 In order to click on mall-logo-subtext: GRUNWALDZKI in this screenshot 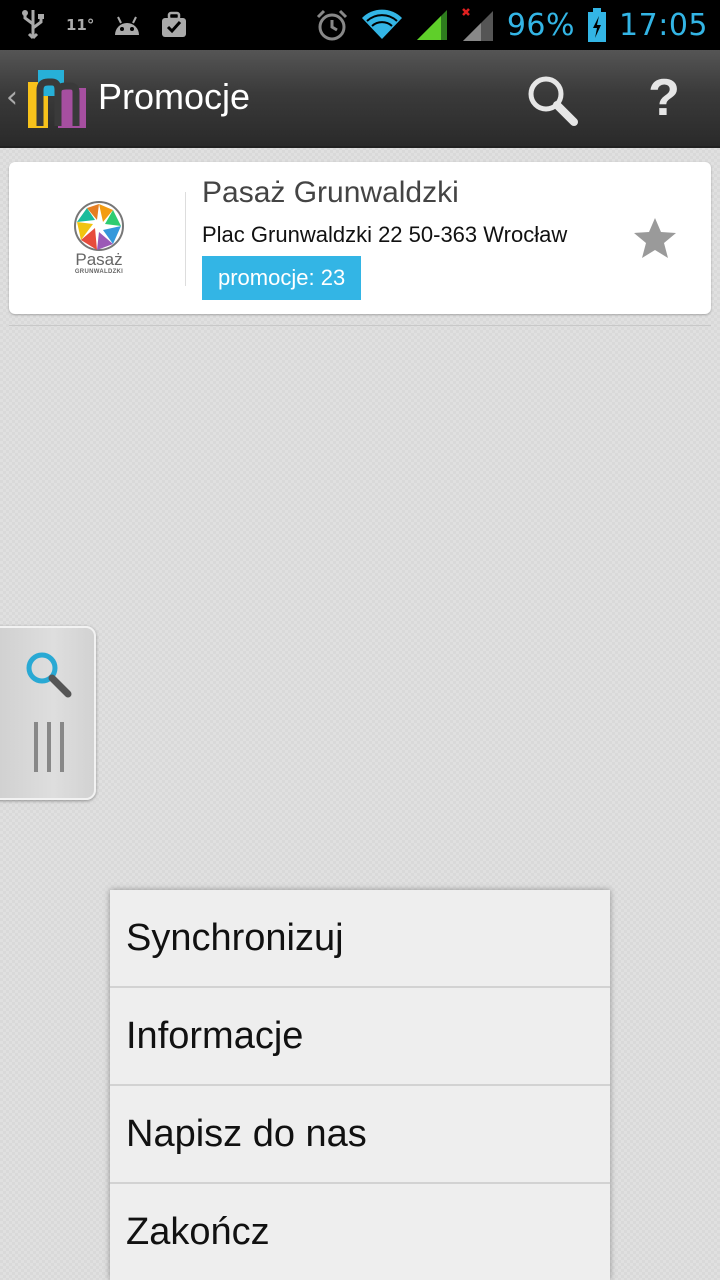, I will do `click(99, 272)`.